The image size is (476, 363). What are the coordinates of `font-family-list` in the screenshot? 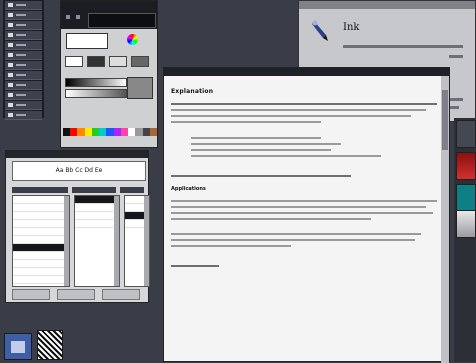 It's located at (41, 241).